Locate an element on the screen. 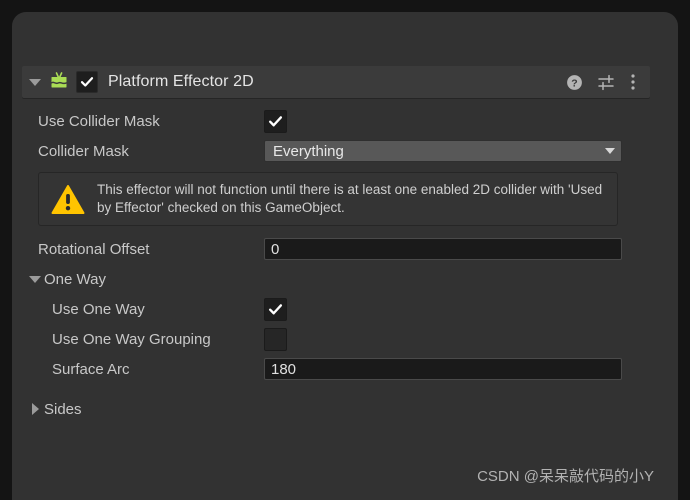 This screenshot has height=500, width=690. label-use-one-way: Use One Way is located at coordinates (98, 309).